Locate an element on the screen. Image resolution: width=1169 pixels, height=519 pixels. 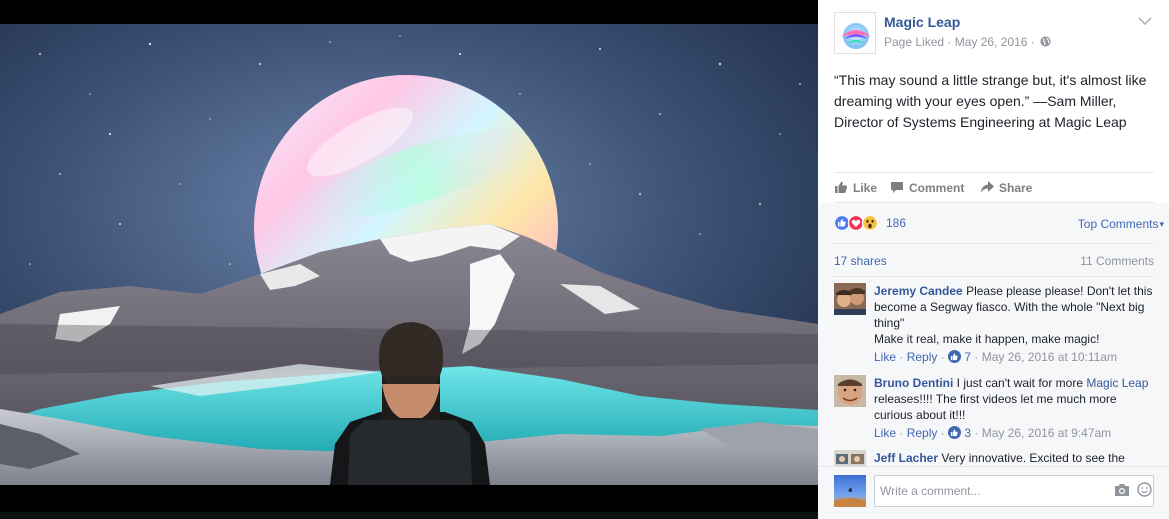
top-comments-dropdown: Top Comments▾ is located at coordinates (1121, 224).